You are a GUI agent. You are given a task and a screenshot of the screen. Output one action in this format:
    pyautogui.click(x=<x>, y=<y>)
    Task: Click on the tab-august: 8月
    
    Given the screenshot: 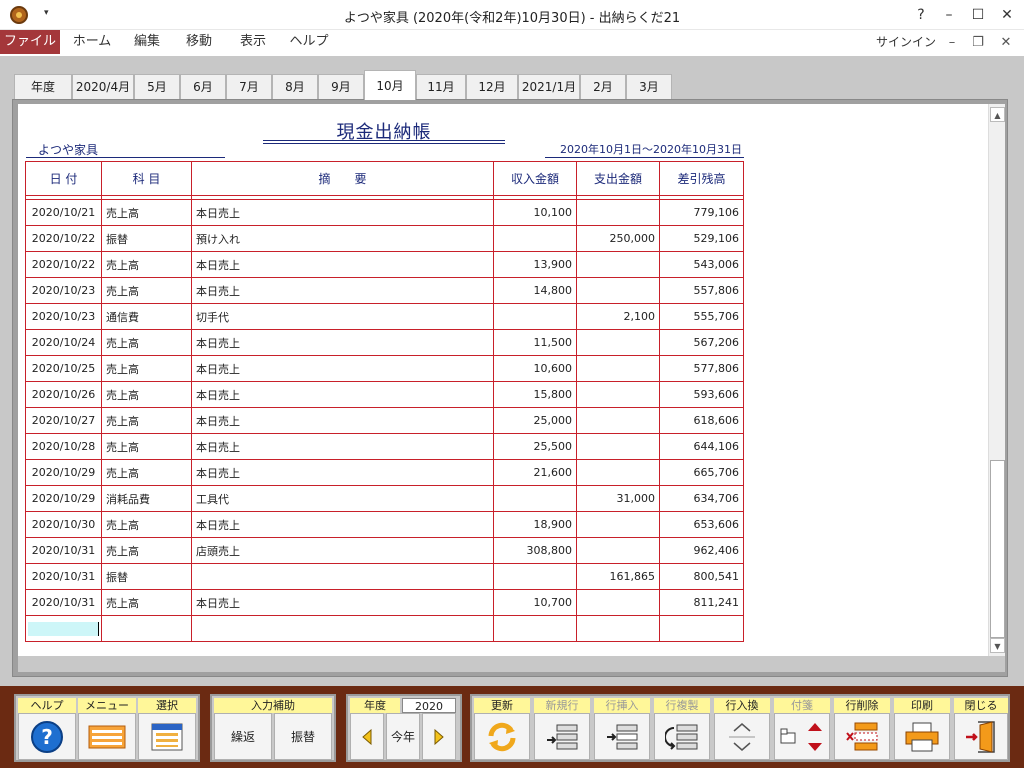 What is the action you would take?
    pyautogui.click(x=295, y=86)
    